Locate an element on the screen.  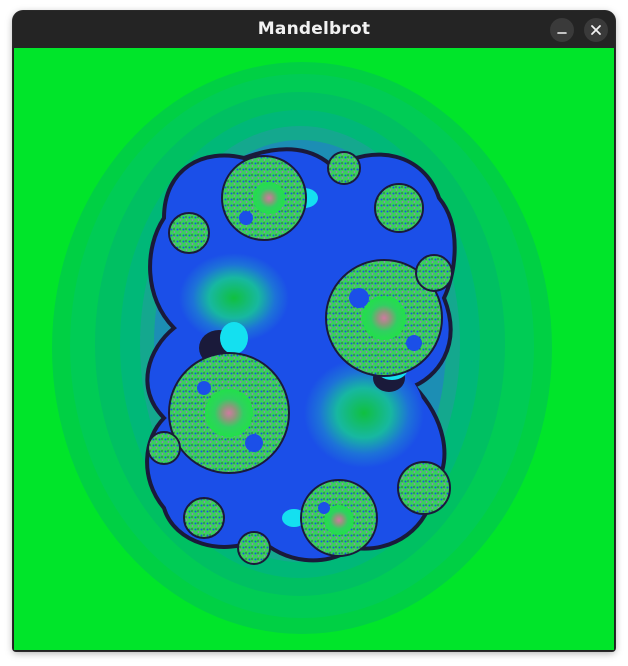
minimize-icon is located at coordinates (562, 33).